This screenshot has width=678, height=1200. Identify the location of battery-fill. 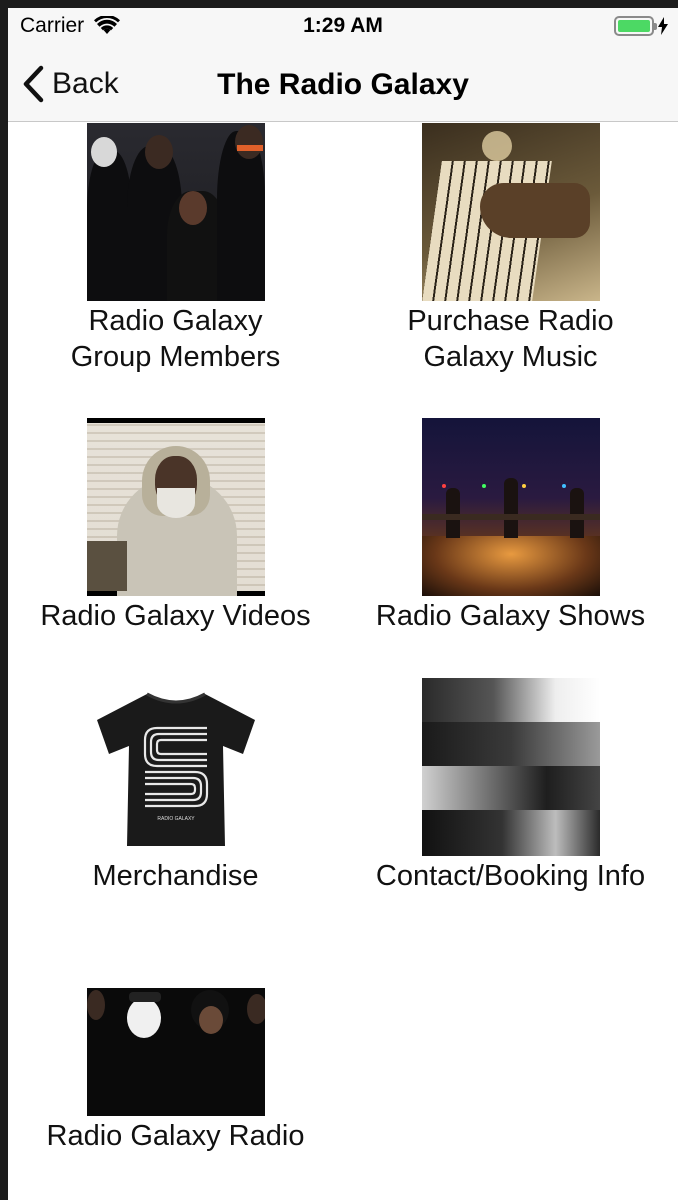
(634, 26).